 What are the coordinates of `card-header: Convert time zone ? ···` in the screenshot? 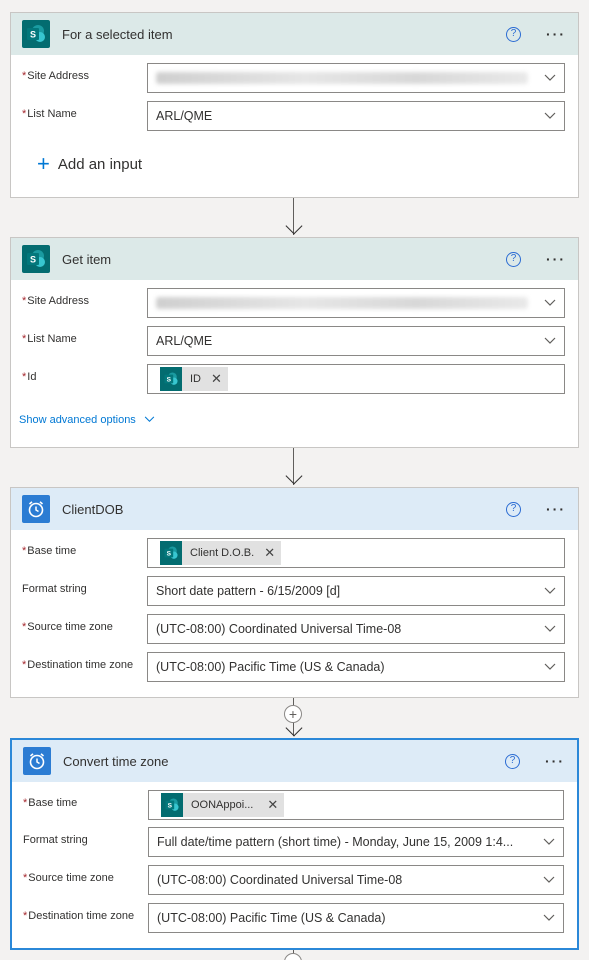 It's located at (294, 761).